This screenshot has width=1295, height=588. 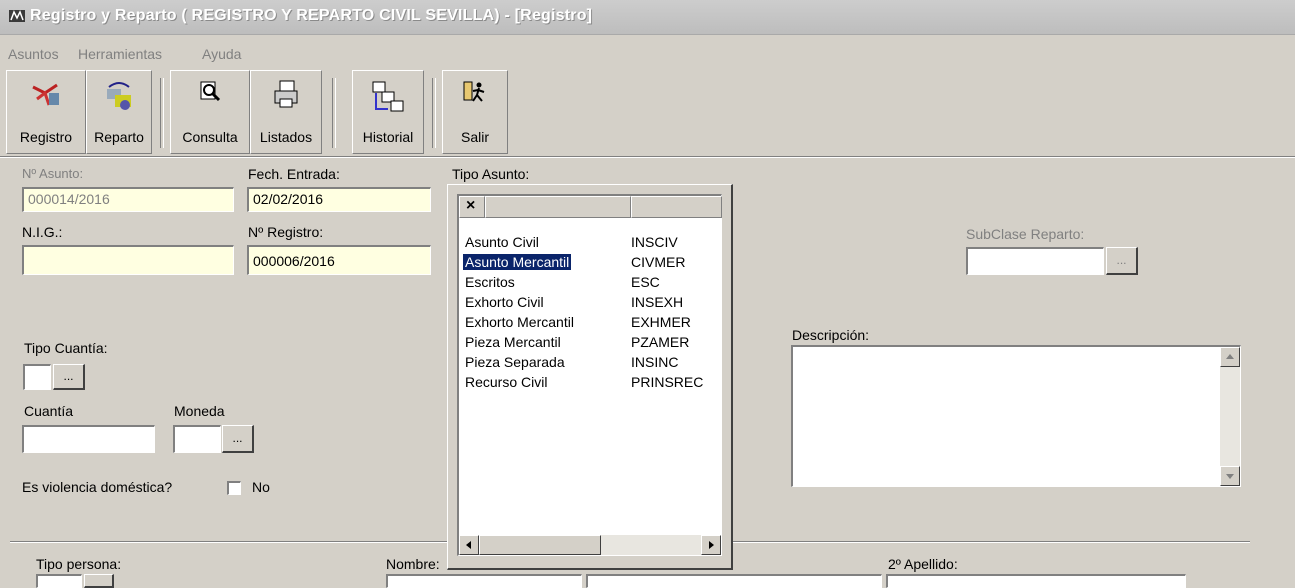 I want to click on tipo-cuantia-field, so click(x=37, y=377).